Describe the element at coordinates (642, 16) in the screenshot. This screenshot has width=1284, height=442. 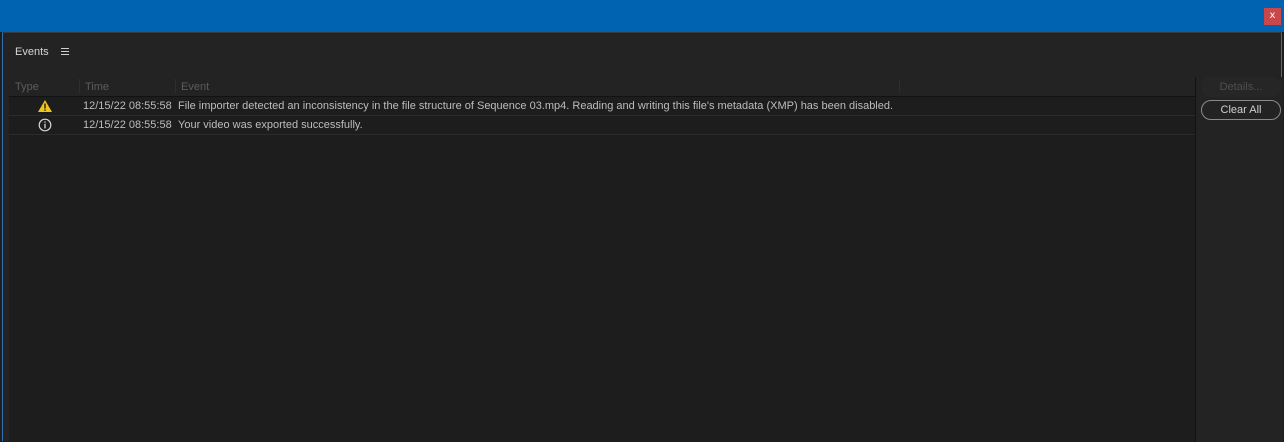
I see `title-bar: x` at that location.